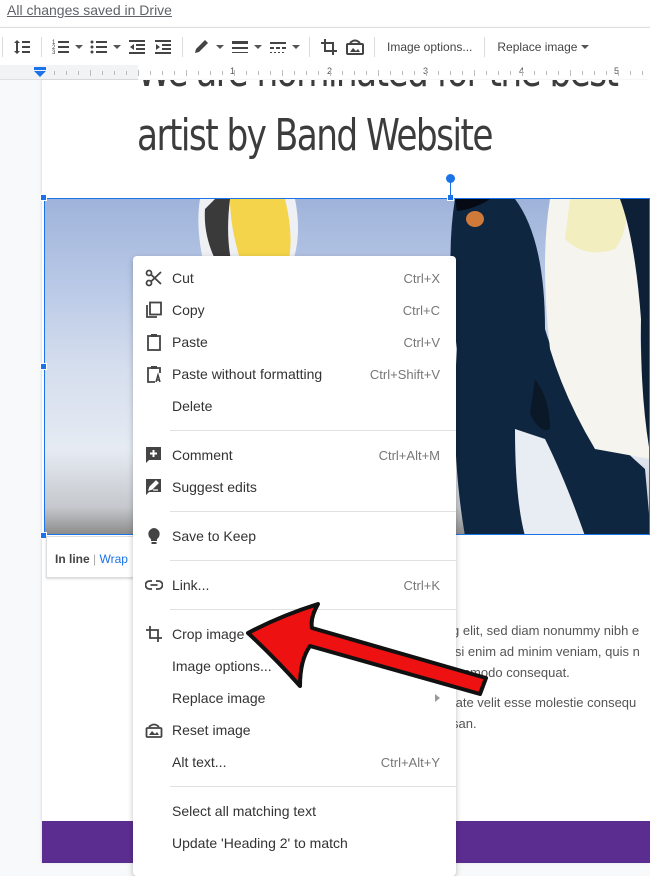 The image size is (650, 876). I want to click on menu-item-shortcut: Ctrl+Shift+V, so click(404, 374).